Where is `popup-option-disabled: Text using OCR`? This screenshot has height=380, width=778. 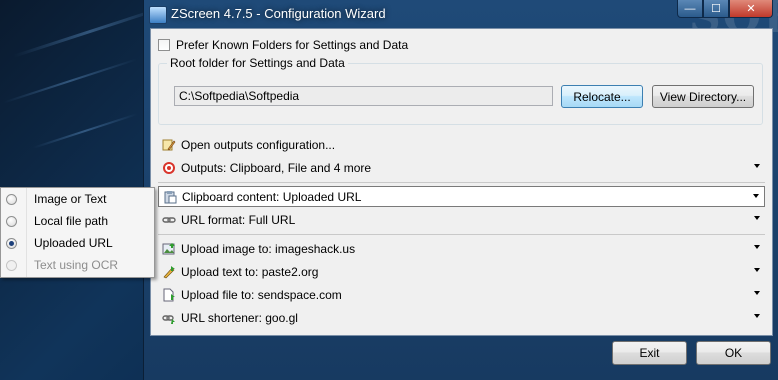
popup-option-disabled: Text using OCR is located at coordinates (77, 265).